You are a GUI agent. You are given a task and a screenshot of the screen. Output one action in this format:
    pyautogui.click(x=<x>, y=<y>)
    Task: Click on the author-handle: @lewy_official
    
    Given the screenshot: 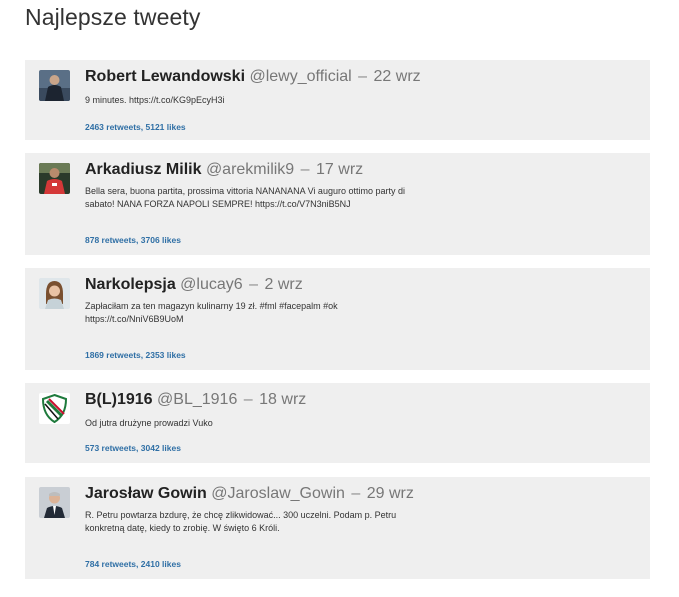 What is the action you would take?
    pyautogui.click(x=300, y=76)
    